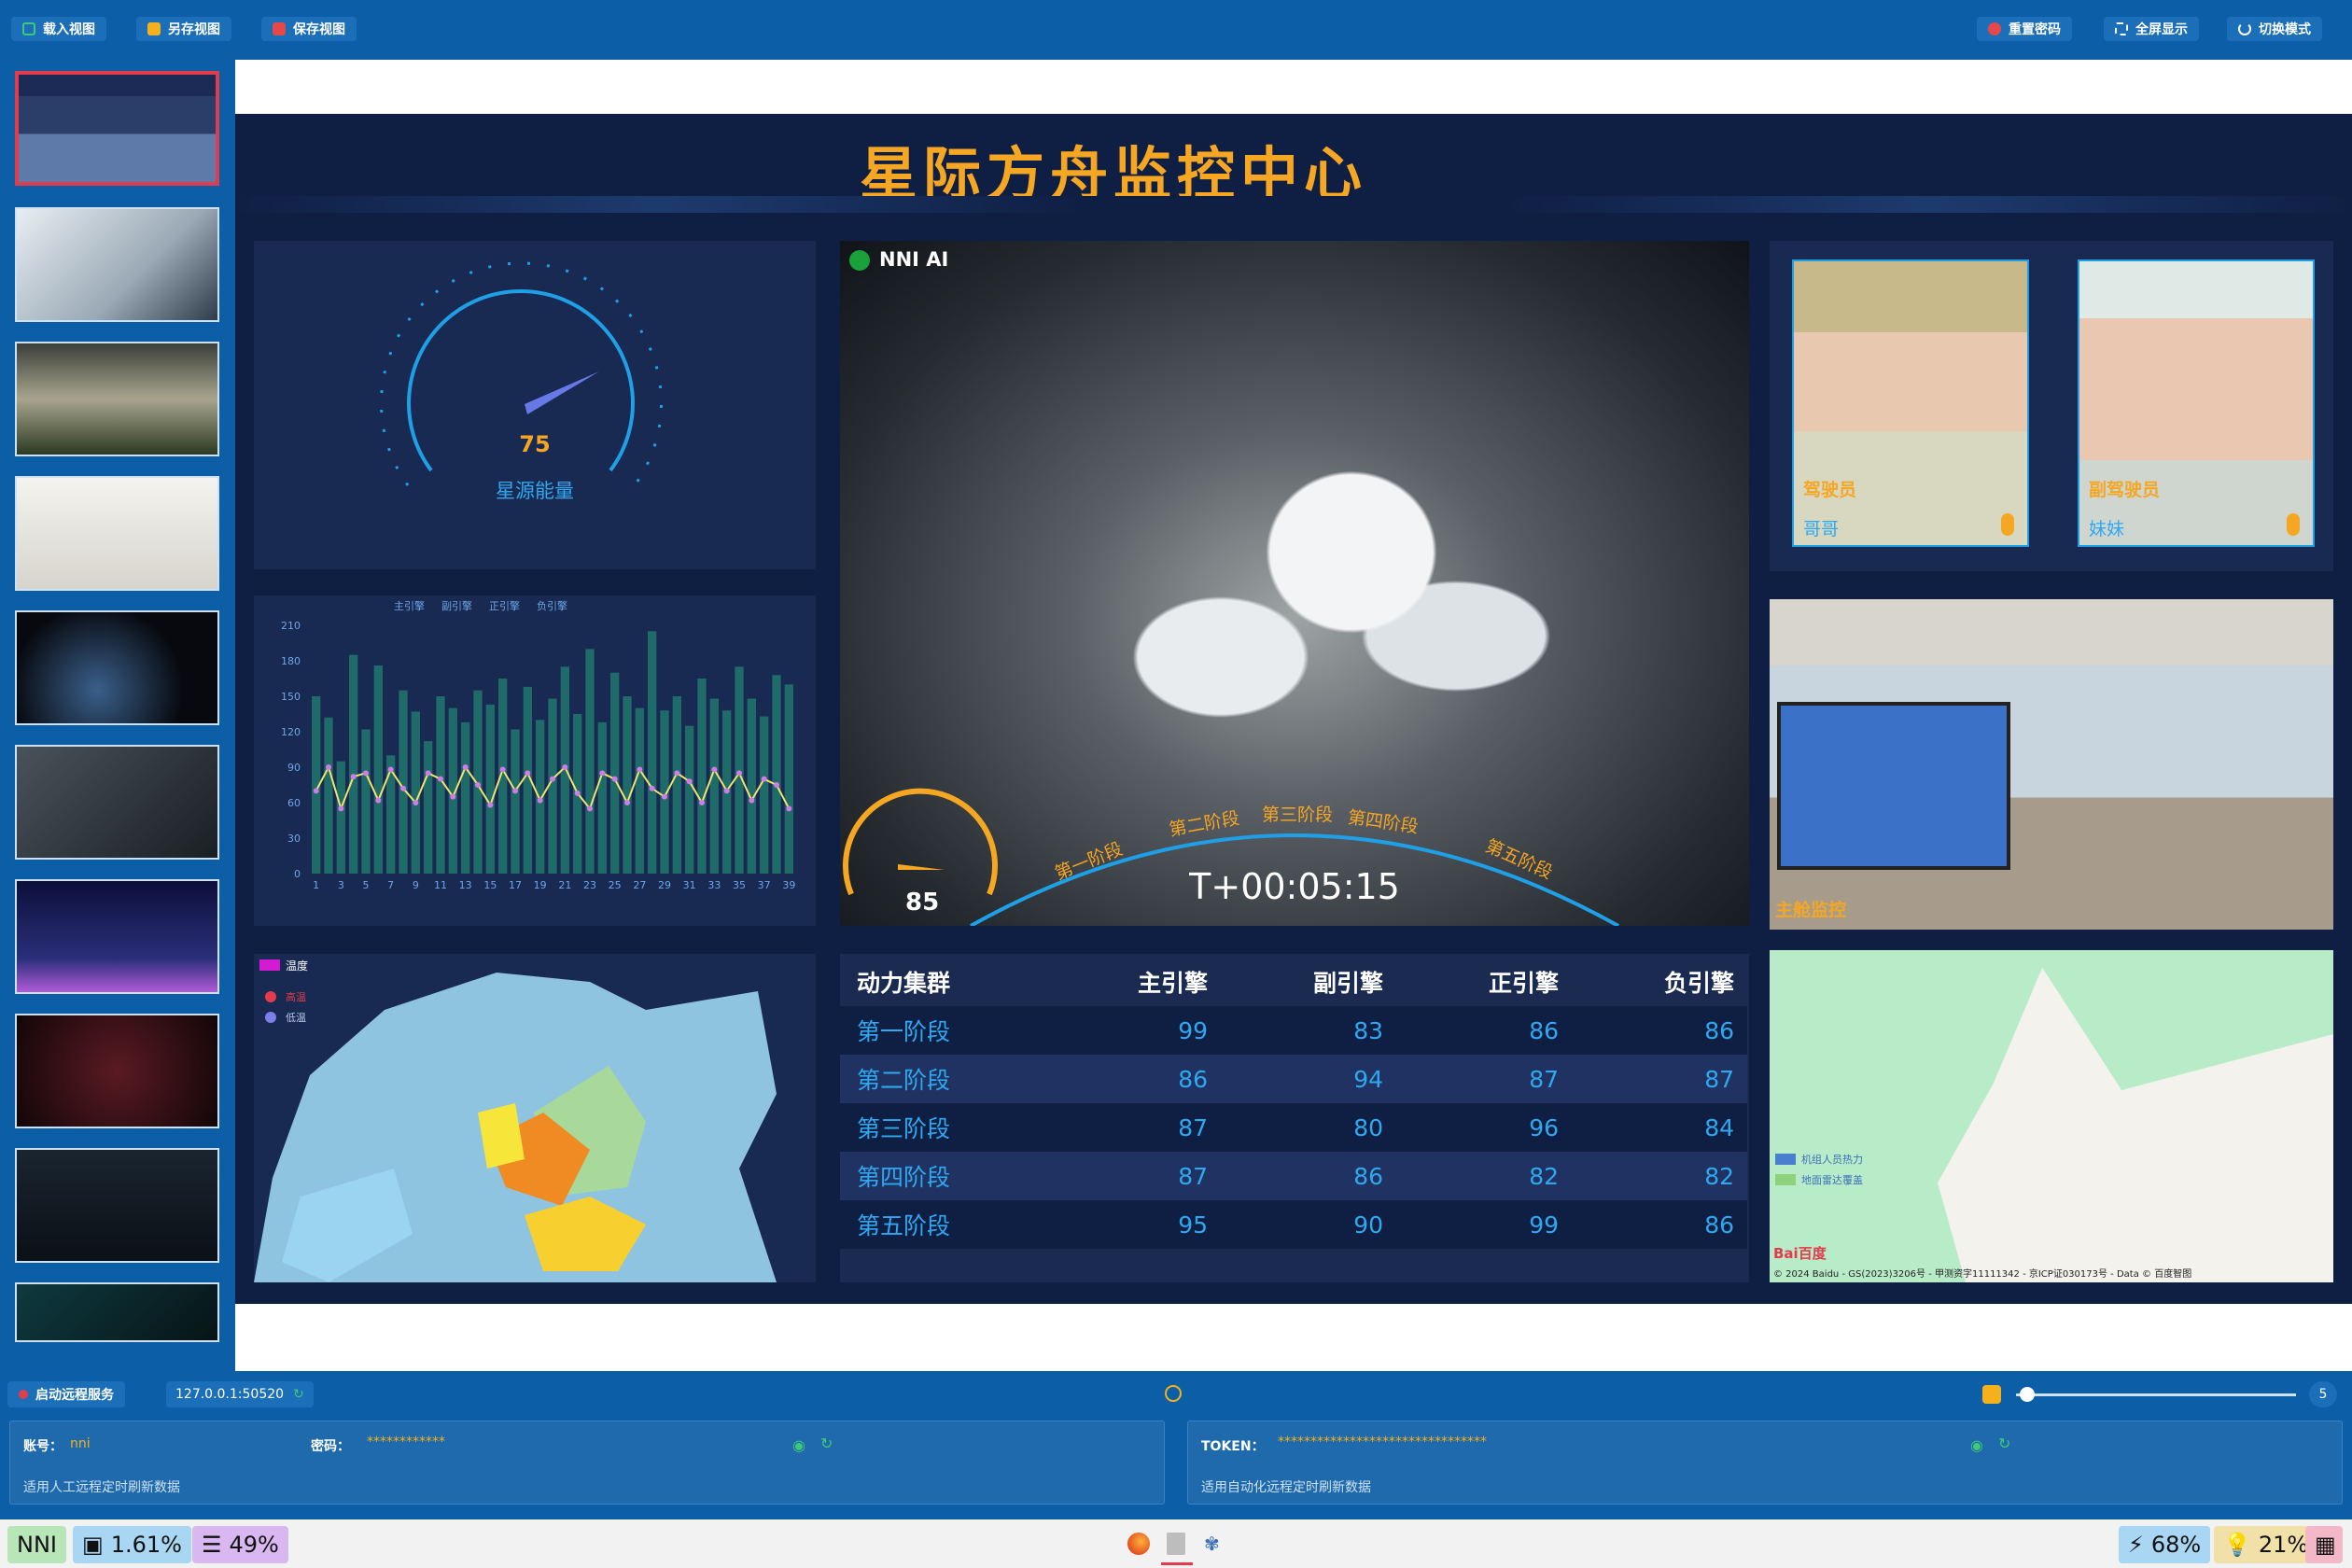  What do you see at coordinates (2266, 1544) in the screenshot?
I see `brightness-pill: 💡 21%` at bounding box center [2266, 1544].